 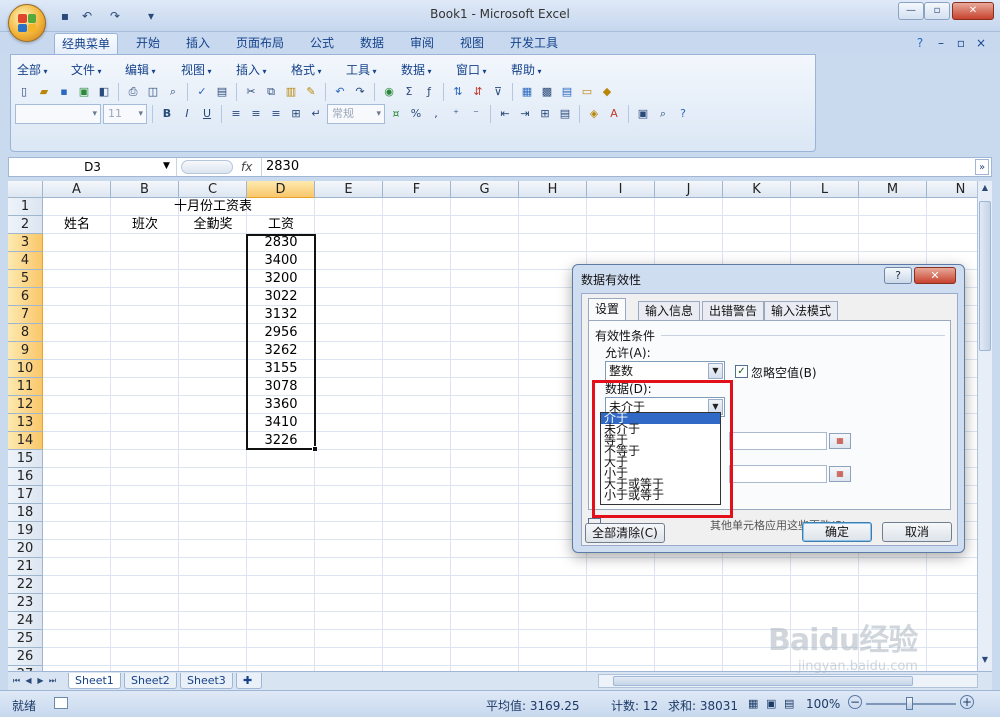 What do you see at coordinates (547, 92) in the screenshot?
I see `picture-icon: ▩` at bounding box center [547, 92].